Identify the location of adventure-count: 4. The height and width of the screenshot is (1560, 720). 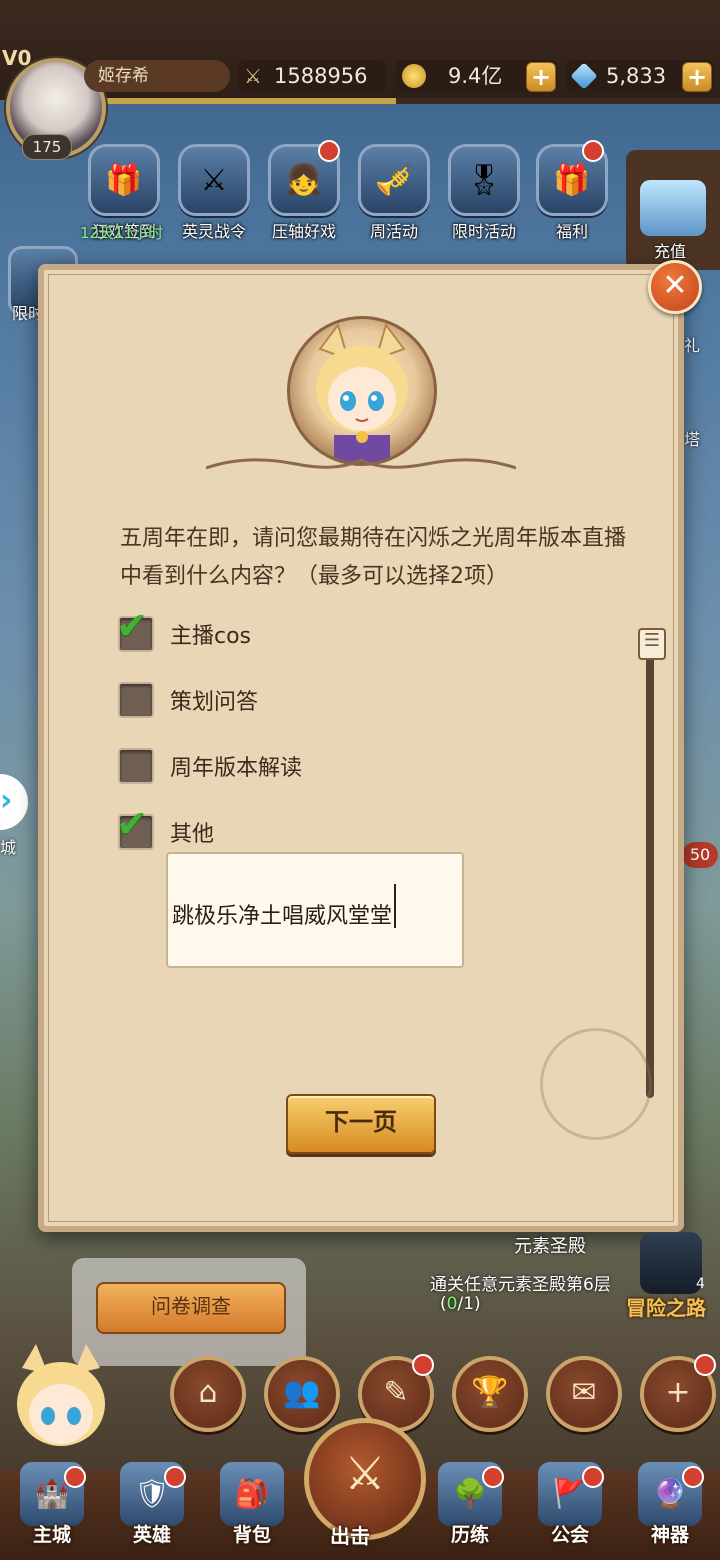
(700, 1284).